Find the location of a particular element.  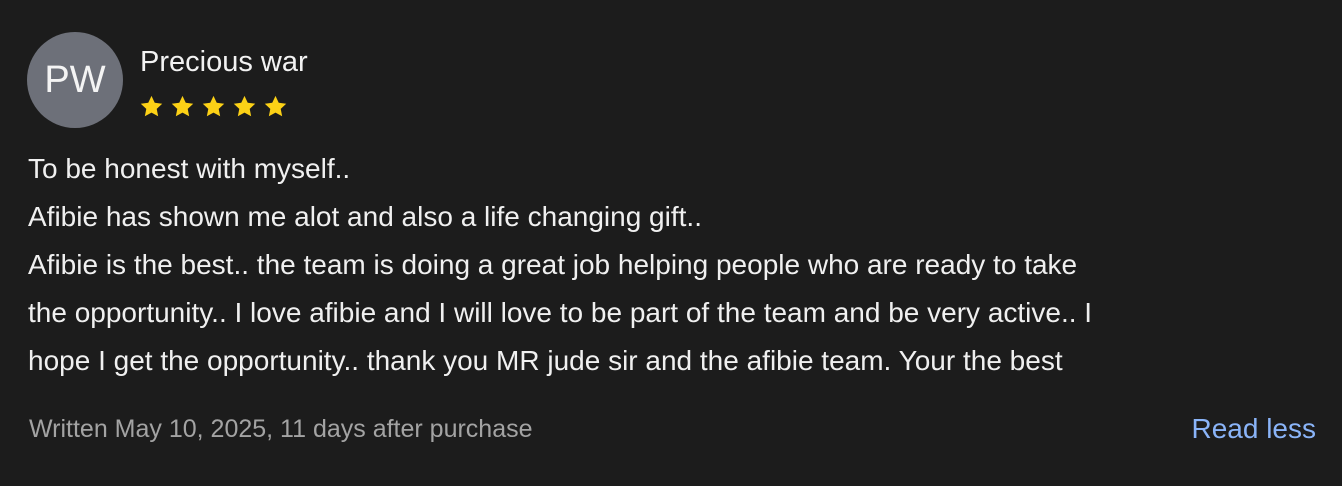

read-less-link: Read less is located at coordinates (1253, 429).